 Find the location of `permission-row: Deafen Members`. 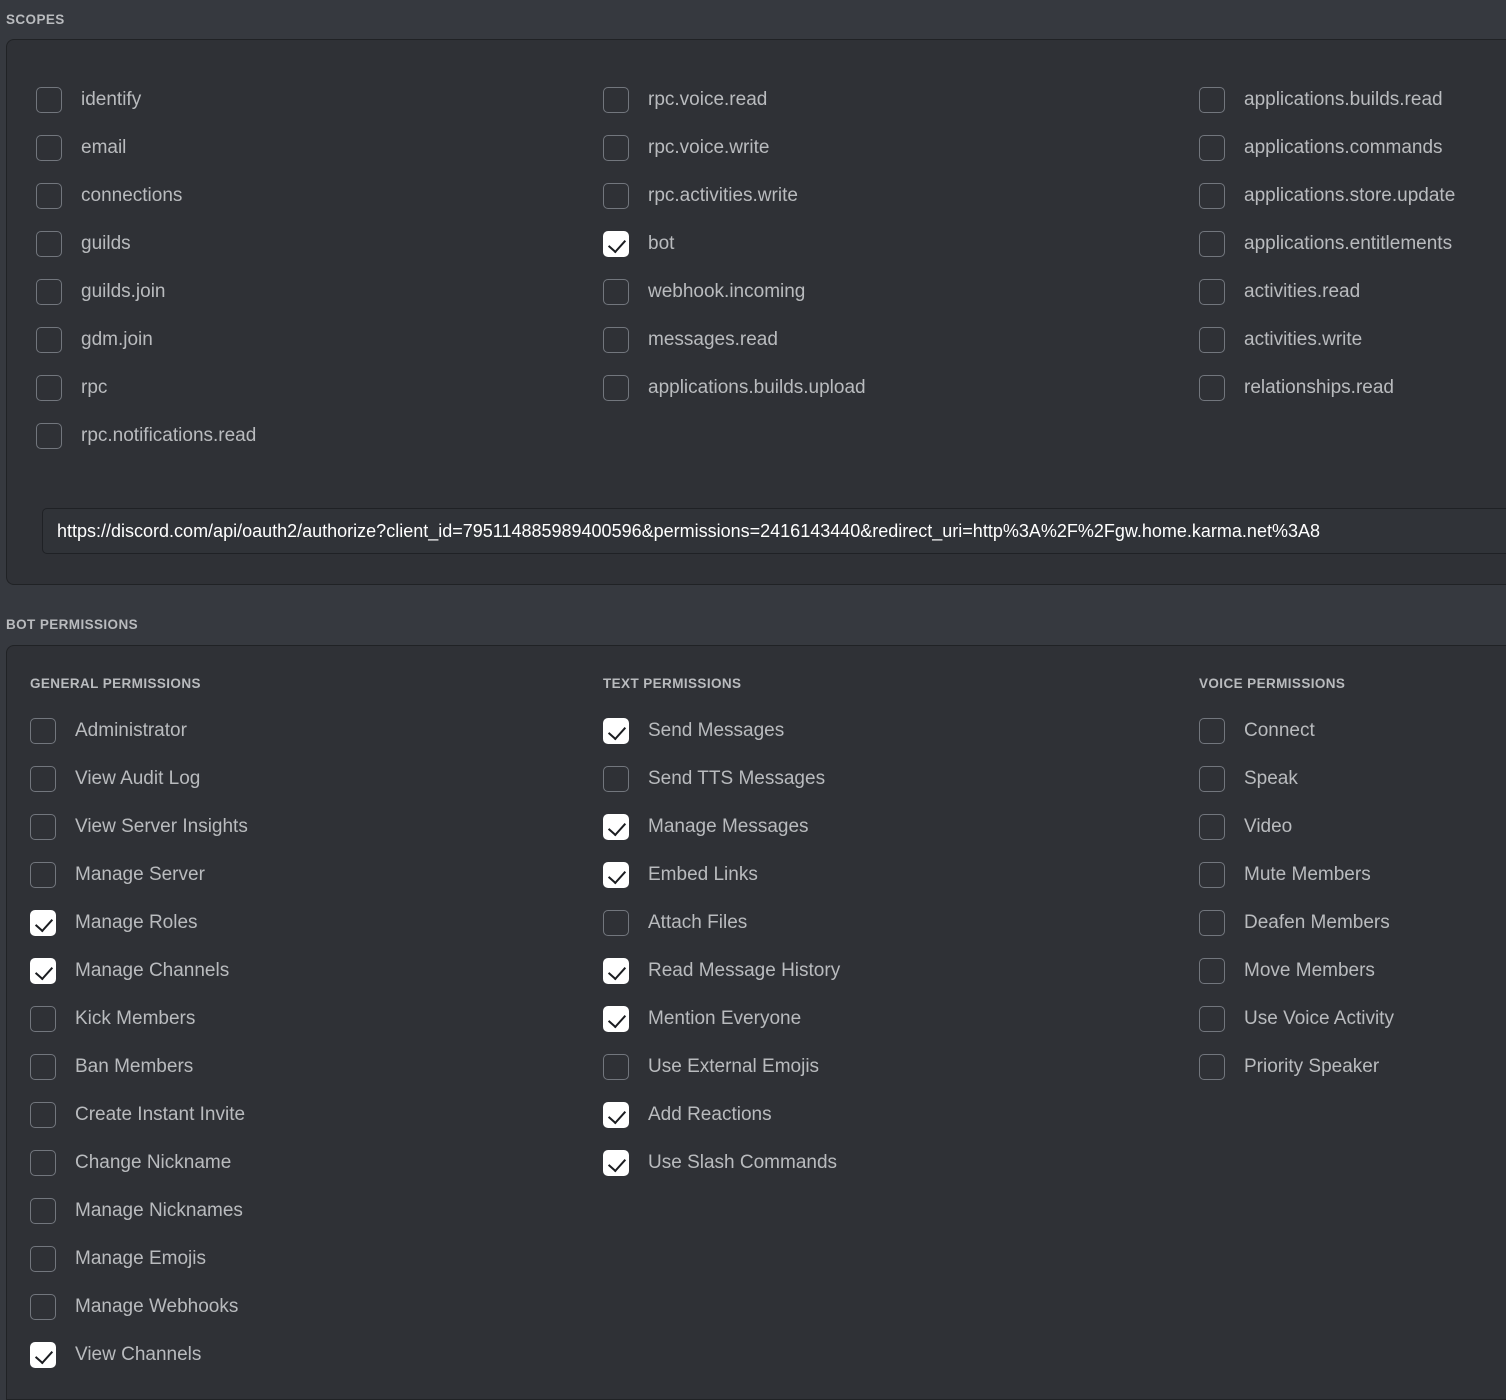

permission-row: Deafen Members is located at coordinates (1349, 923).